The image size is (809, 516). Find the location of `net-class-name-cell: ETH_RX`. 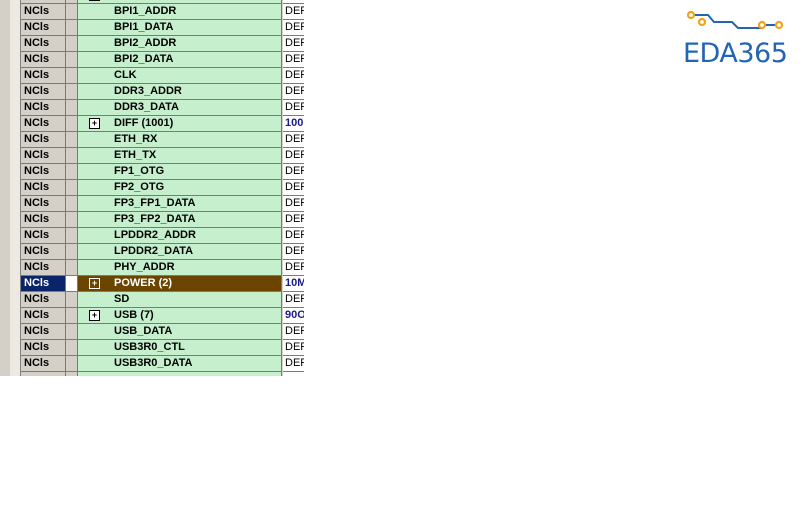

net-class-name-cell: ETH_RX is located at coordinates (180, 140).